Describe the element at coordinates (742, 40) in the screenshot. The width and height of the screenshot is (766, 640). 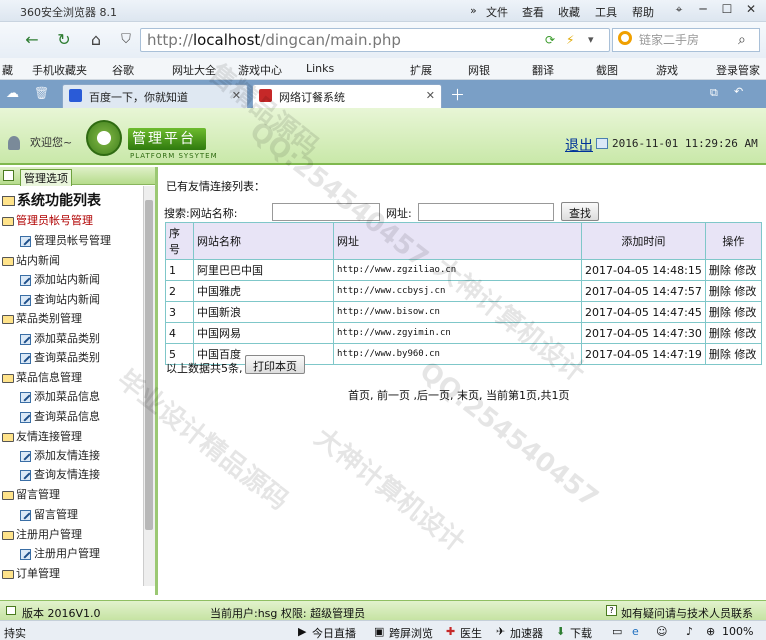
I see `search-icon: ⌕` at that location.